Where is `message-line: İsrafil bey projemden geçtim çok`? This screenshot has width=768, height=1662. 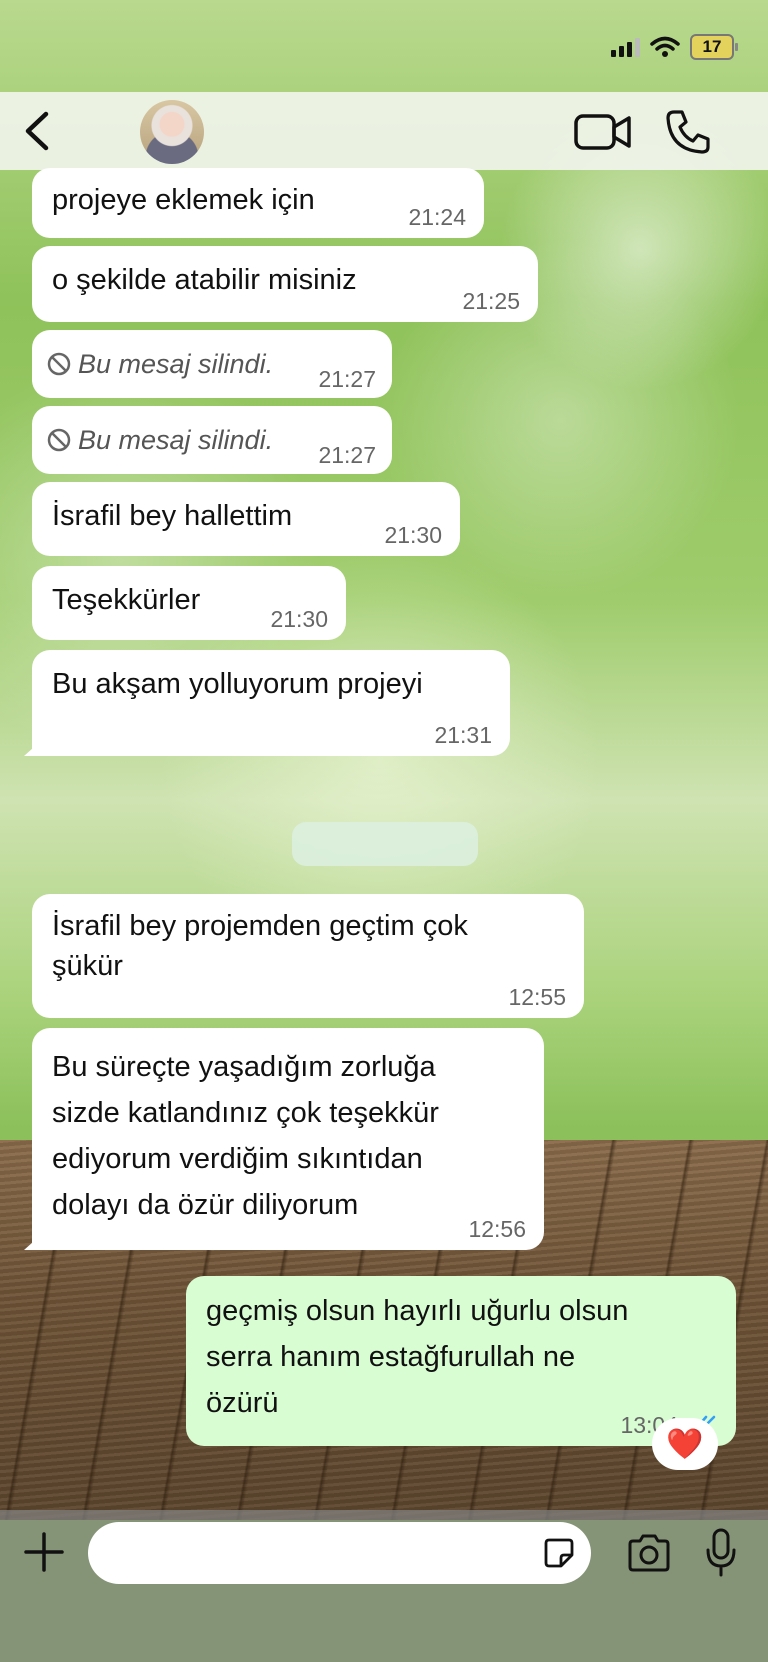 message-line: İsrafil bey projemden geçtim çok is located at coordinates (260, 926).